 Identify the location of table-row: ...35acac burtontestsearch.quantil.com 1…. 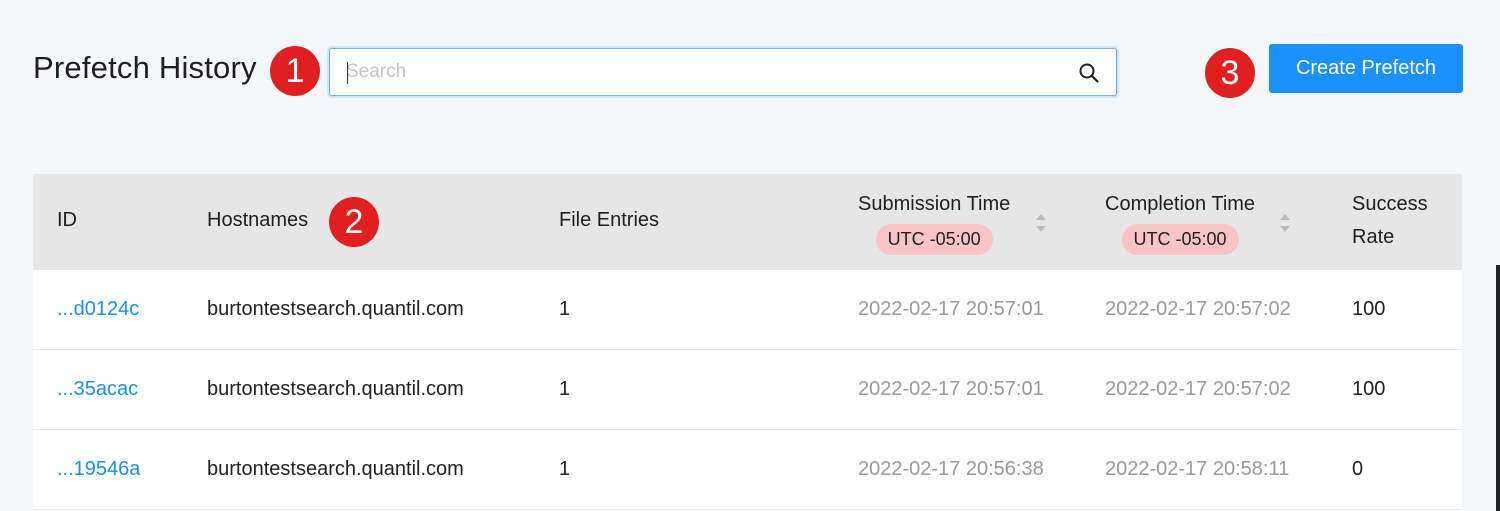
(747, 390).